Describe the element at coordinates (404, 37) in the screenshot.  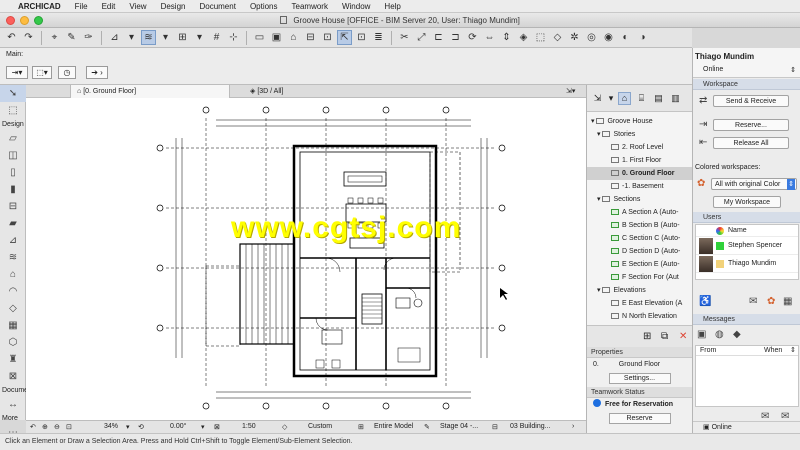
I see `scissors-icon: ✂` at that location.